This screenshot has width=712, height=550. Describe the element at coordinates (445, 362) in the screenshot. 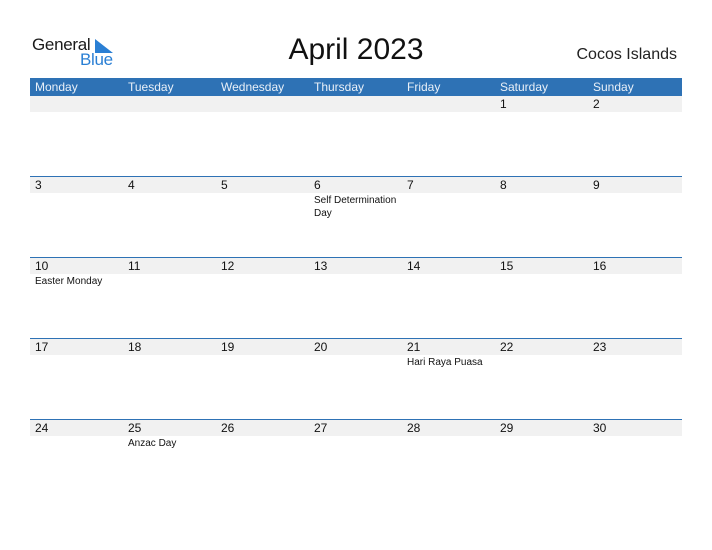

I see `holiday-label: Hari Raya Puasa` at that location.